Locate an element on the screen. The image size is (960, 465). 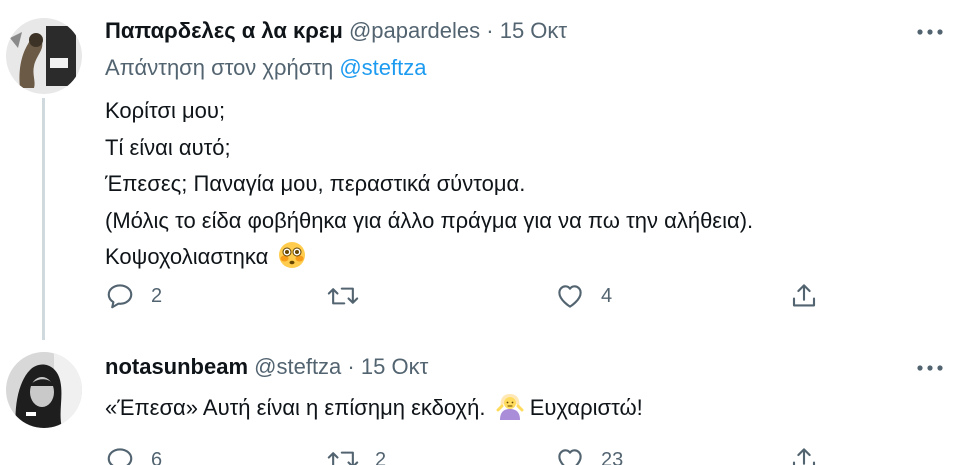
replying-to-label: Απάντηση στον χρήστη is located at coordinates (219, 67).